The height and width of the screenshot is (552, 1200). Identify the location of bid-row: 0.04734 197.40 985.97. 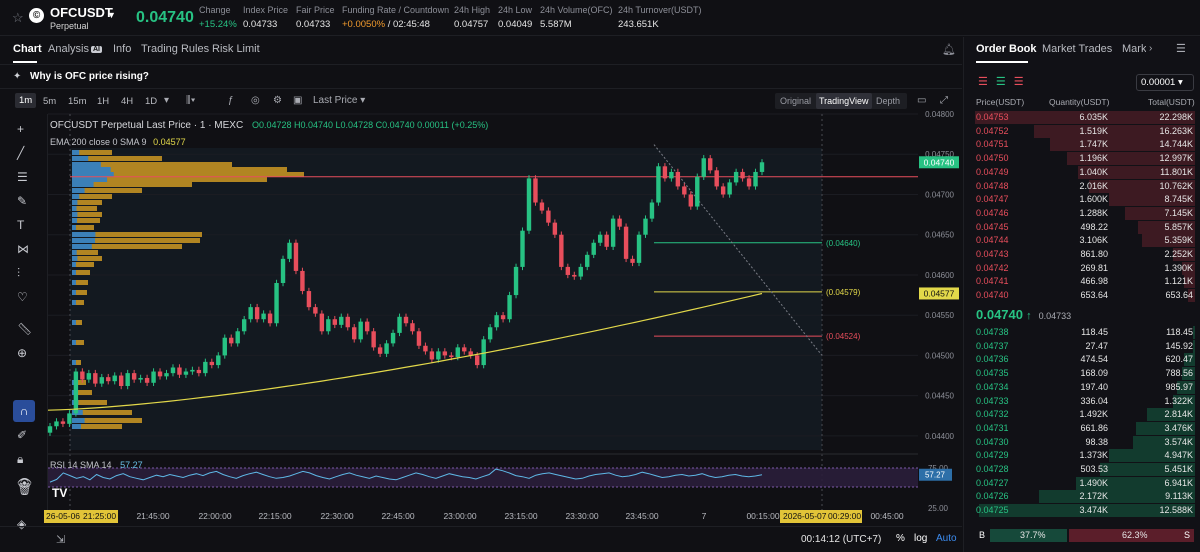
(1082, 387).